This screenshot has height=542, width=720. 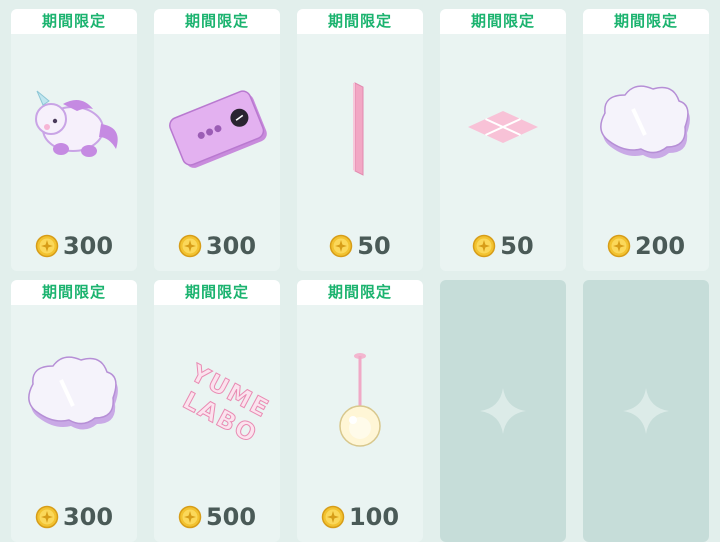 I want to click on shop-item-card-floor-tile: 期間限定 50, so click(x=503, y=140).